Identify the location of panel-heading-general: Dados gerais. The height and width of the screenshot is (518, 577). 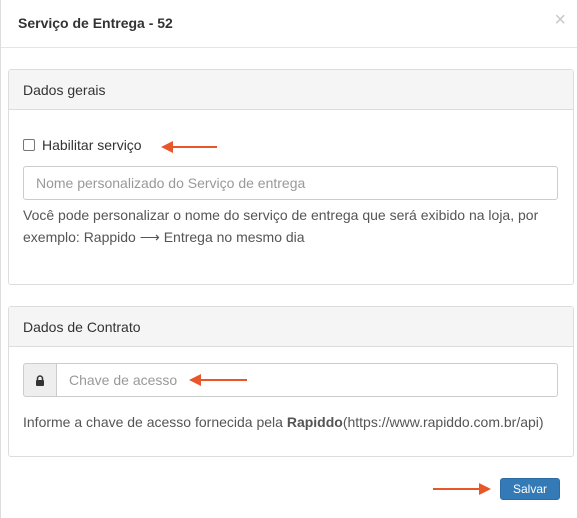
(291, 90).